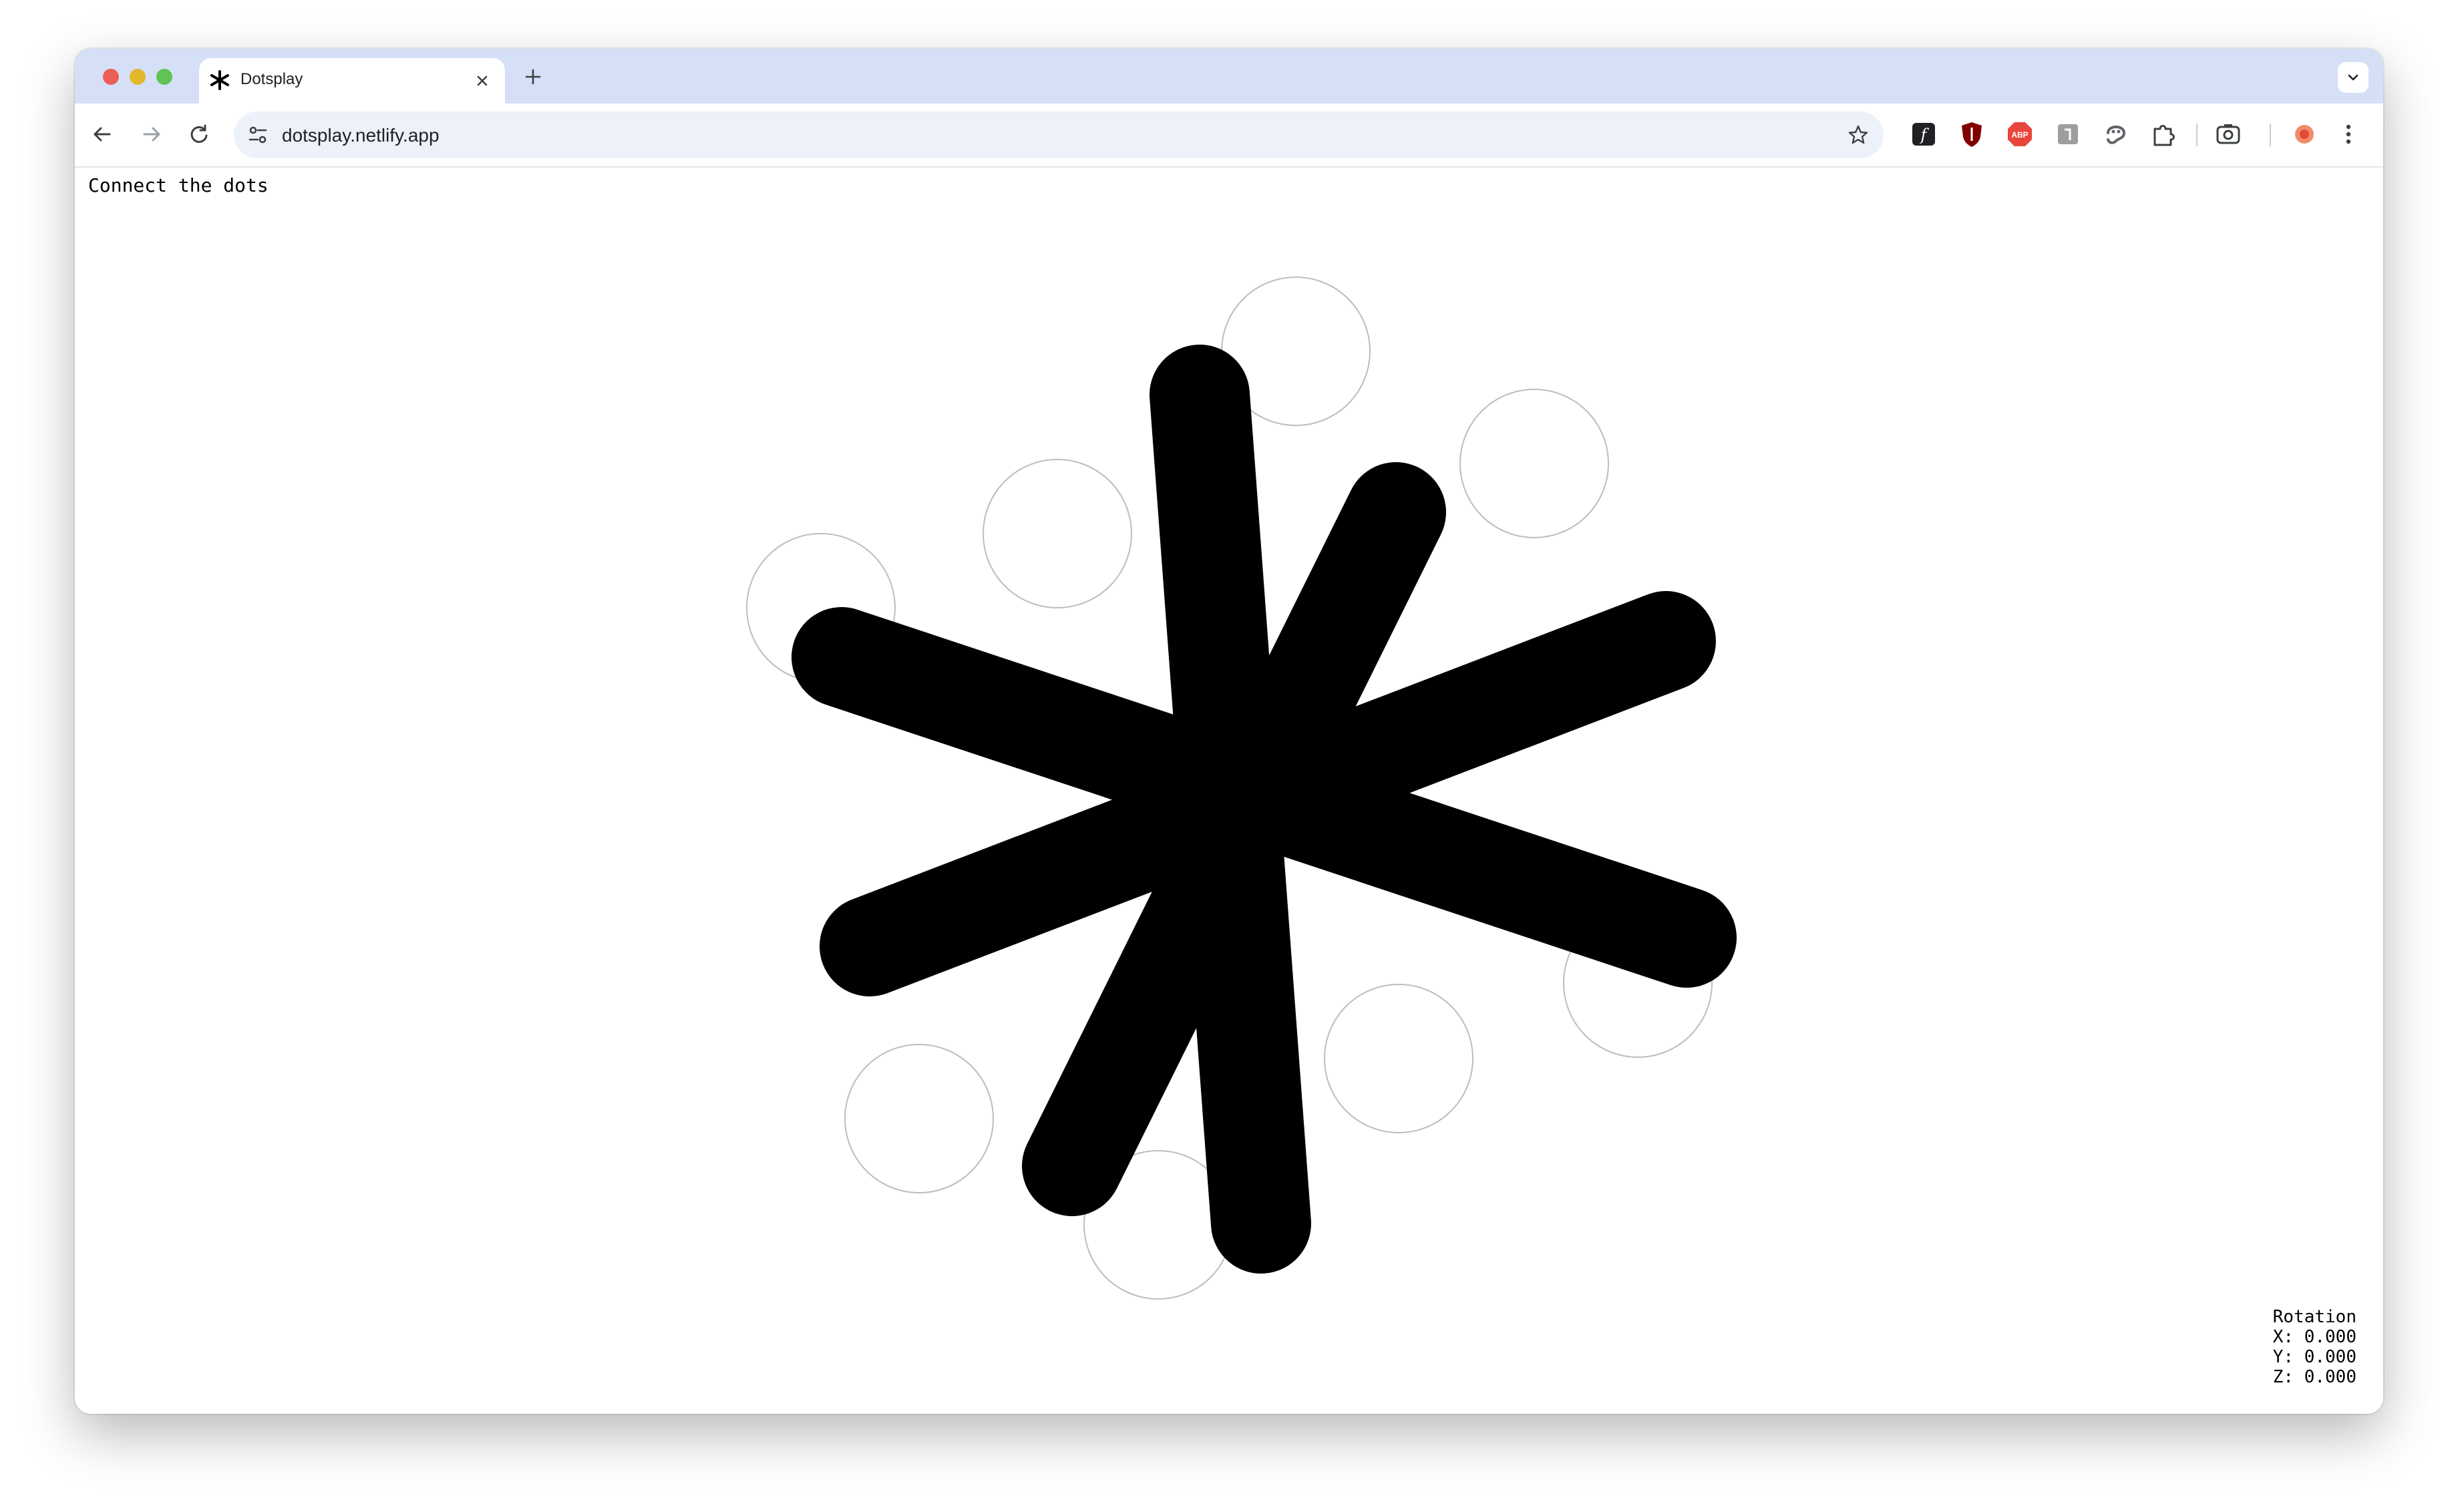 The height and width of the screenshot is (1512, 2458). Describe the element at coordinates (2116, 134) in the screenshot. I see `face-extension-icon` at that location.